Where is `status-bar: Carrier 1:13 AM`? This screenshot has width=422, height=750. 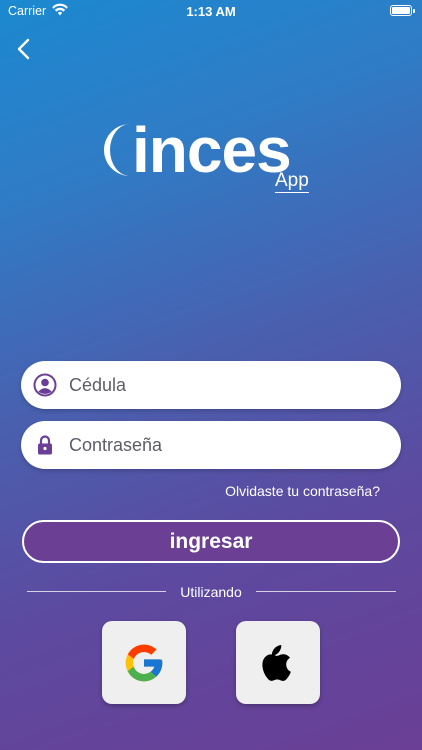
status-bar: Carrier 1:13 AM is located at coordinates (211, 11).